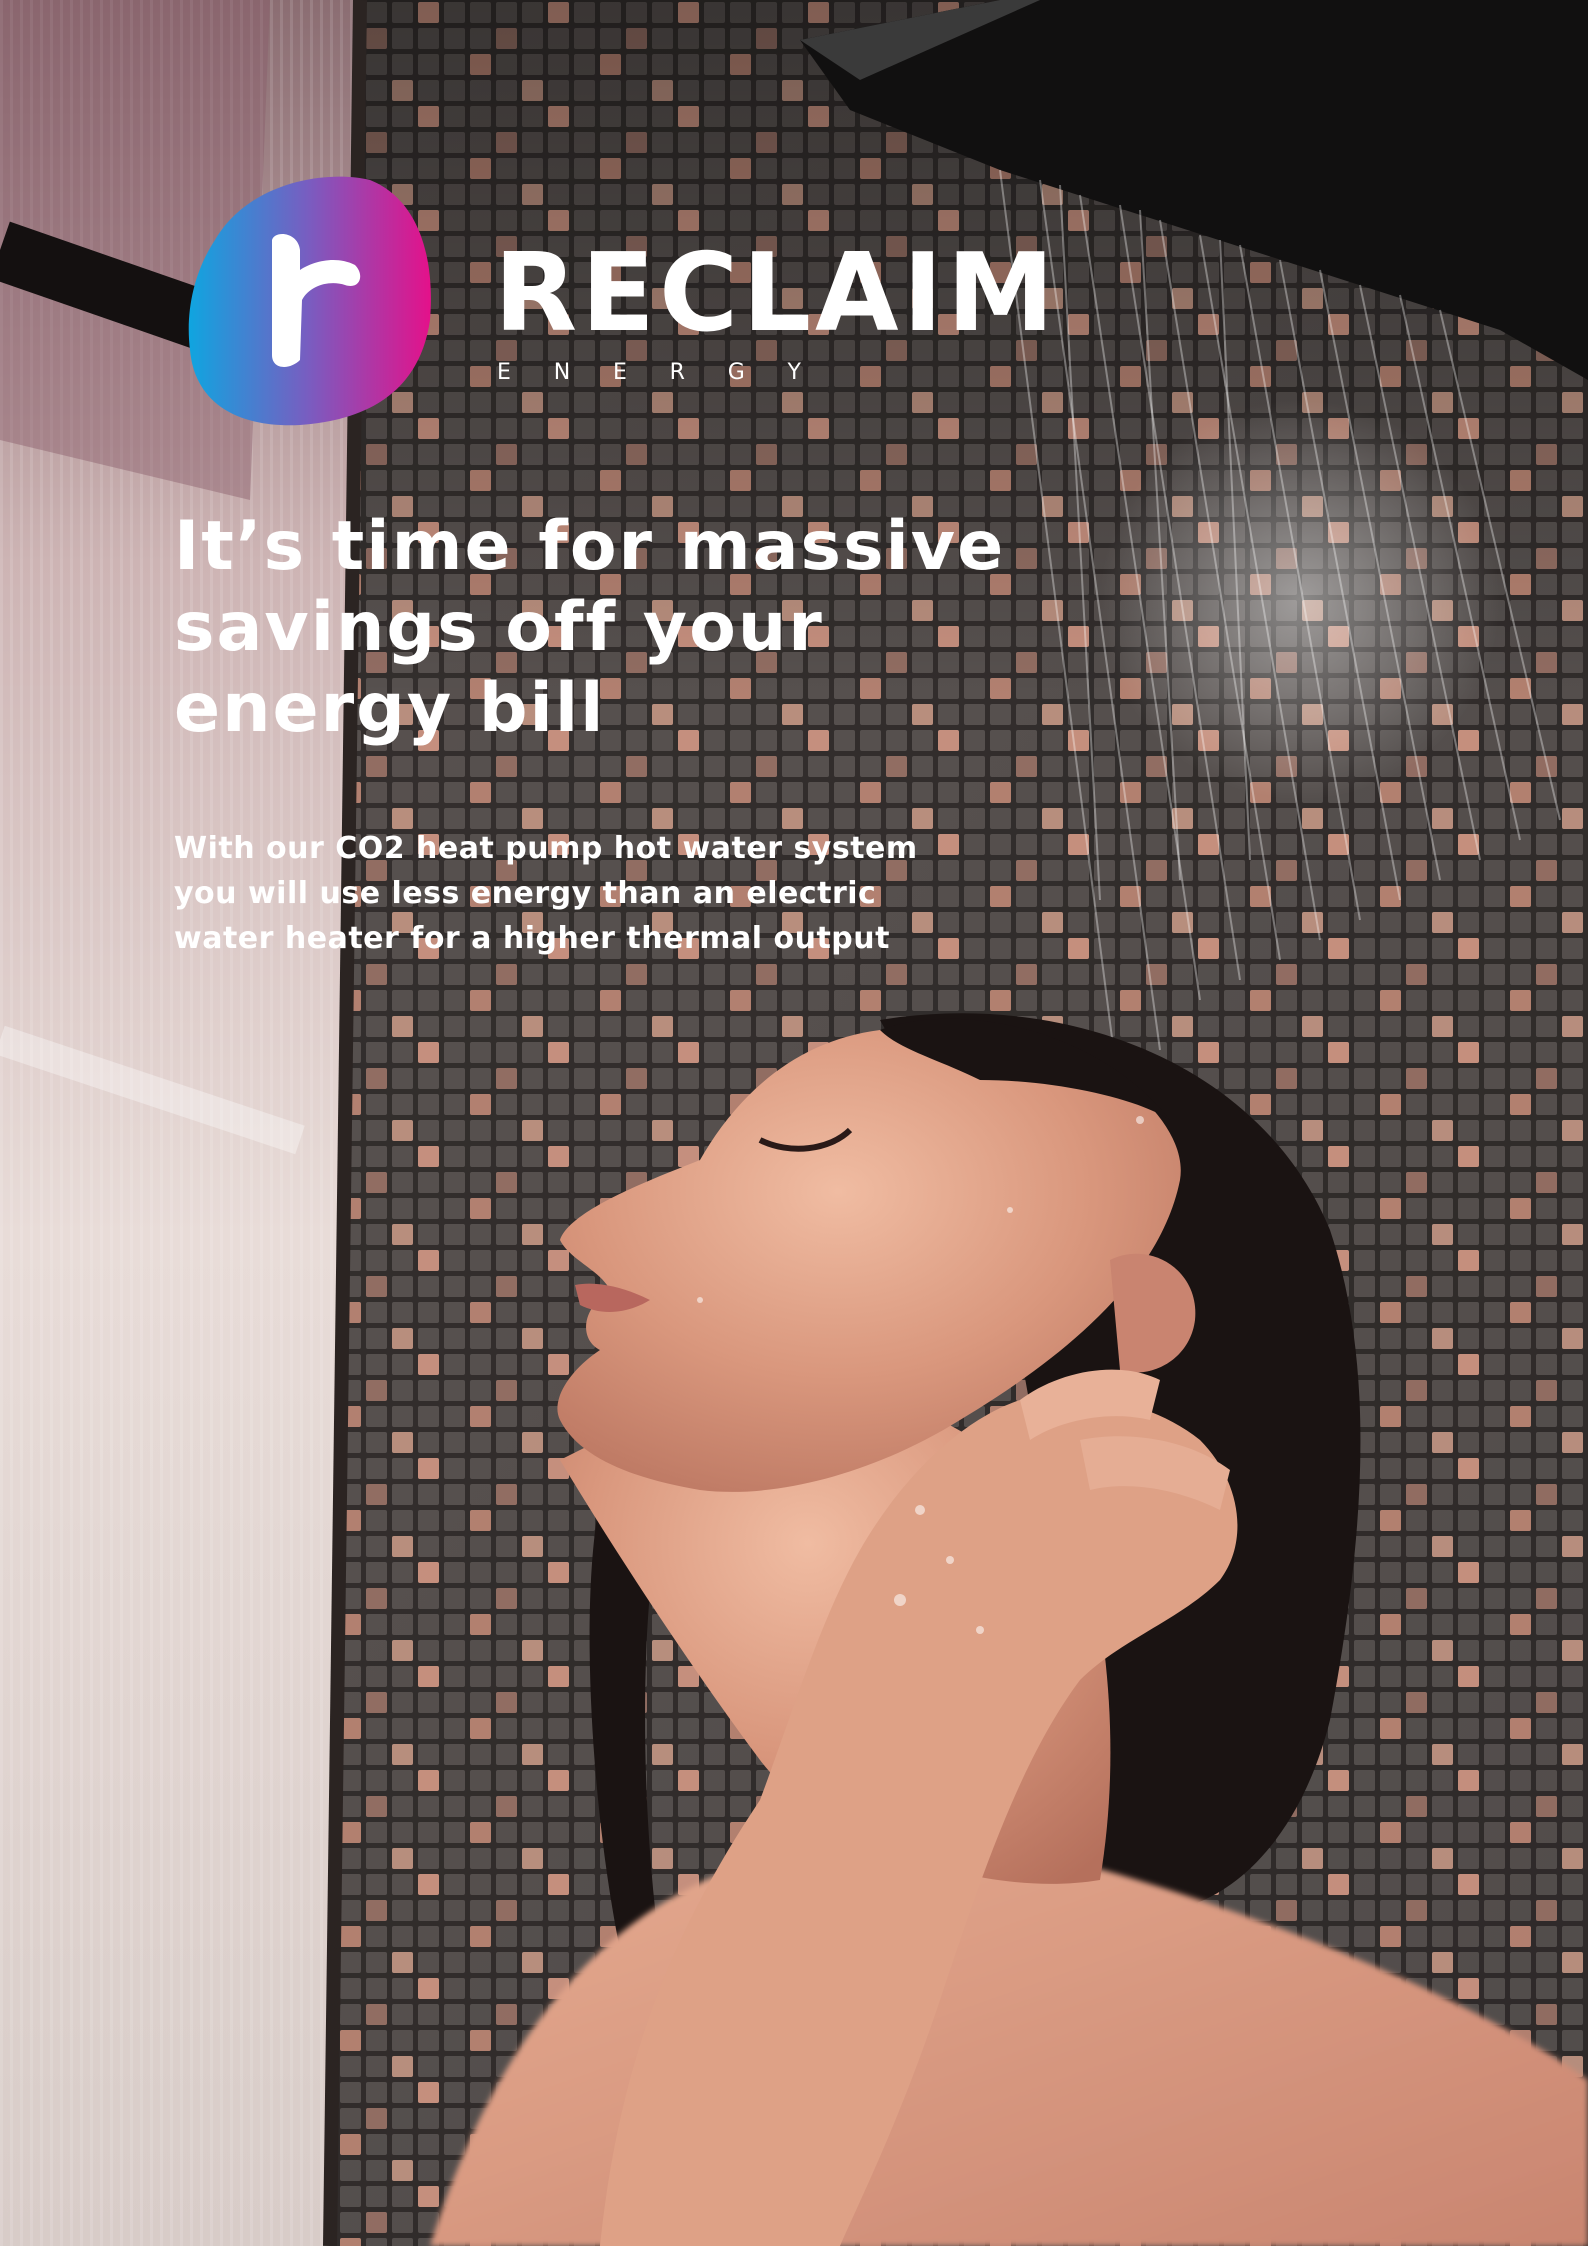 The width and height of the screenshot is (1588, 2246). I want to click on brand-wordmark: RECLAIM, so click(776, 293).